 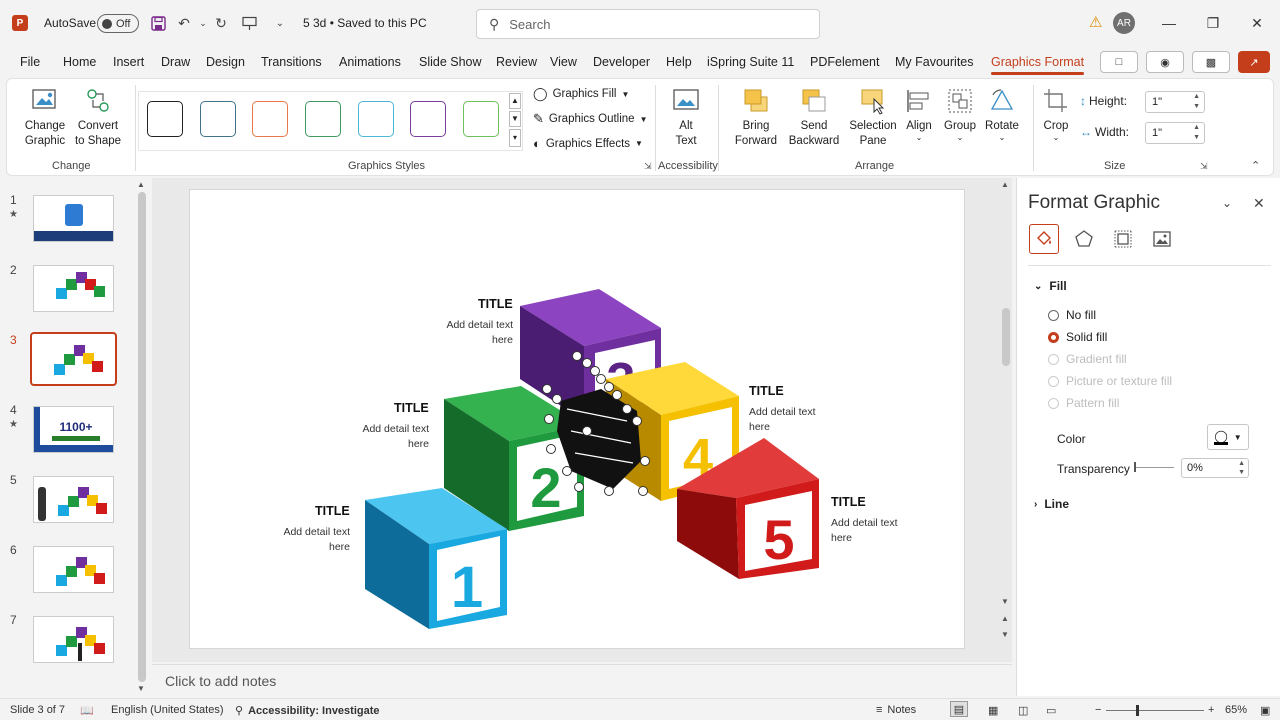 I want to click on undo-icon: ↶, so click(x=184, y=23).